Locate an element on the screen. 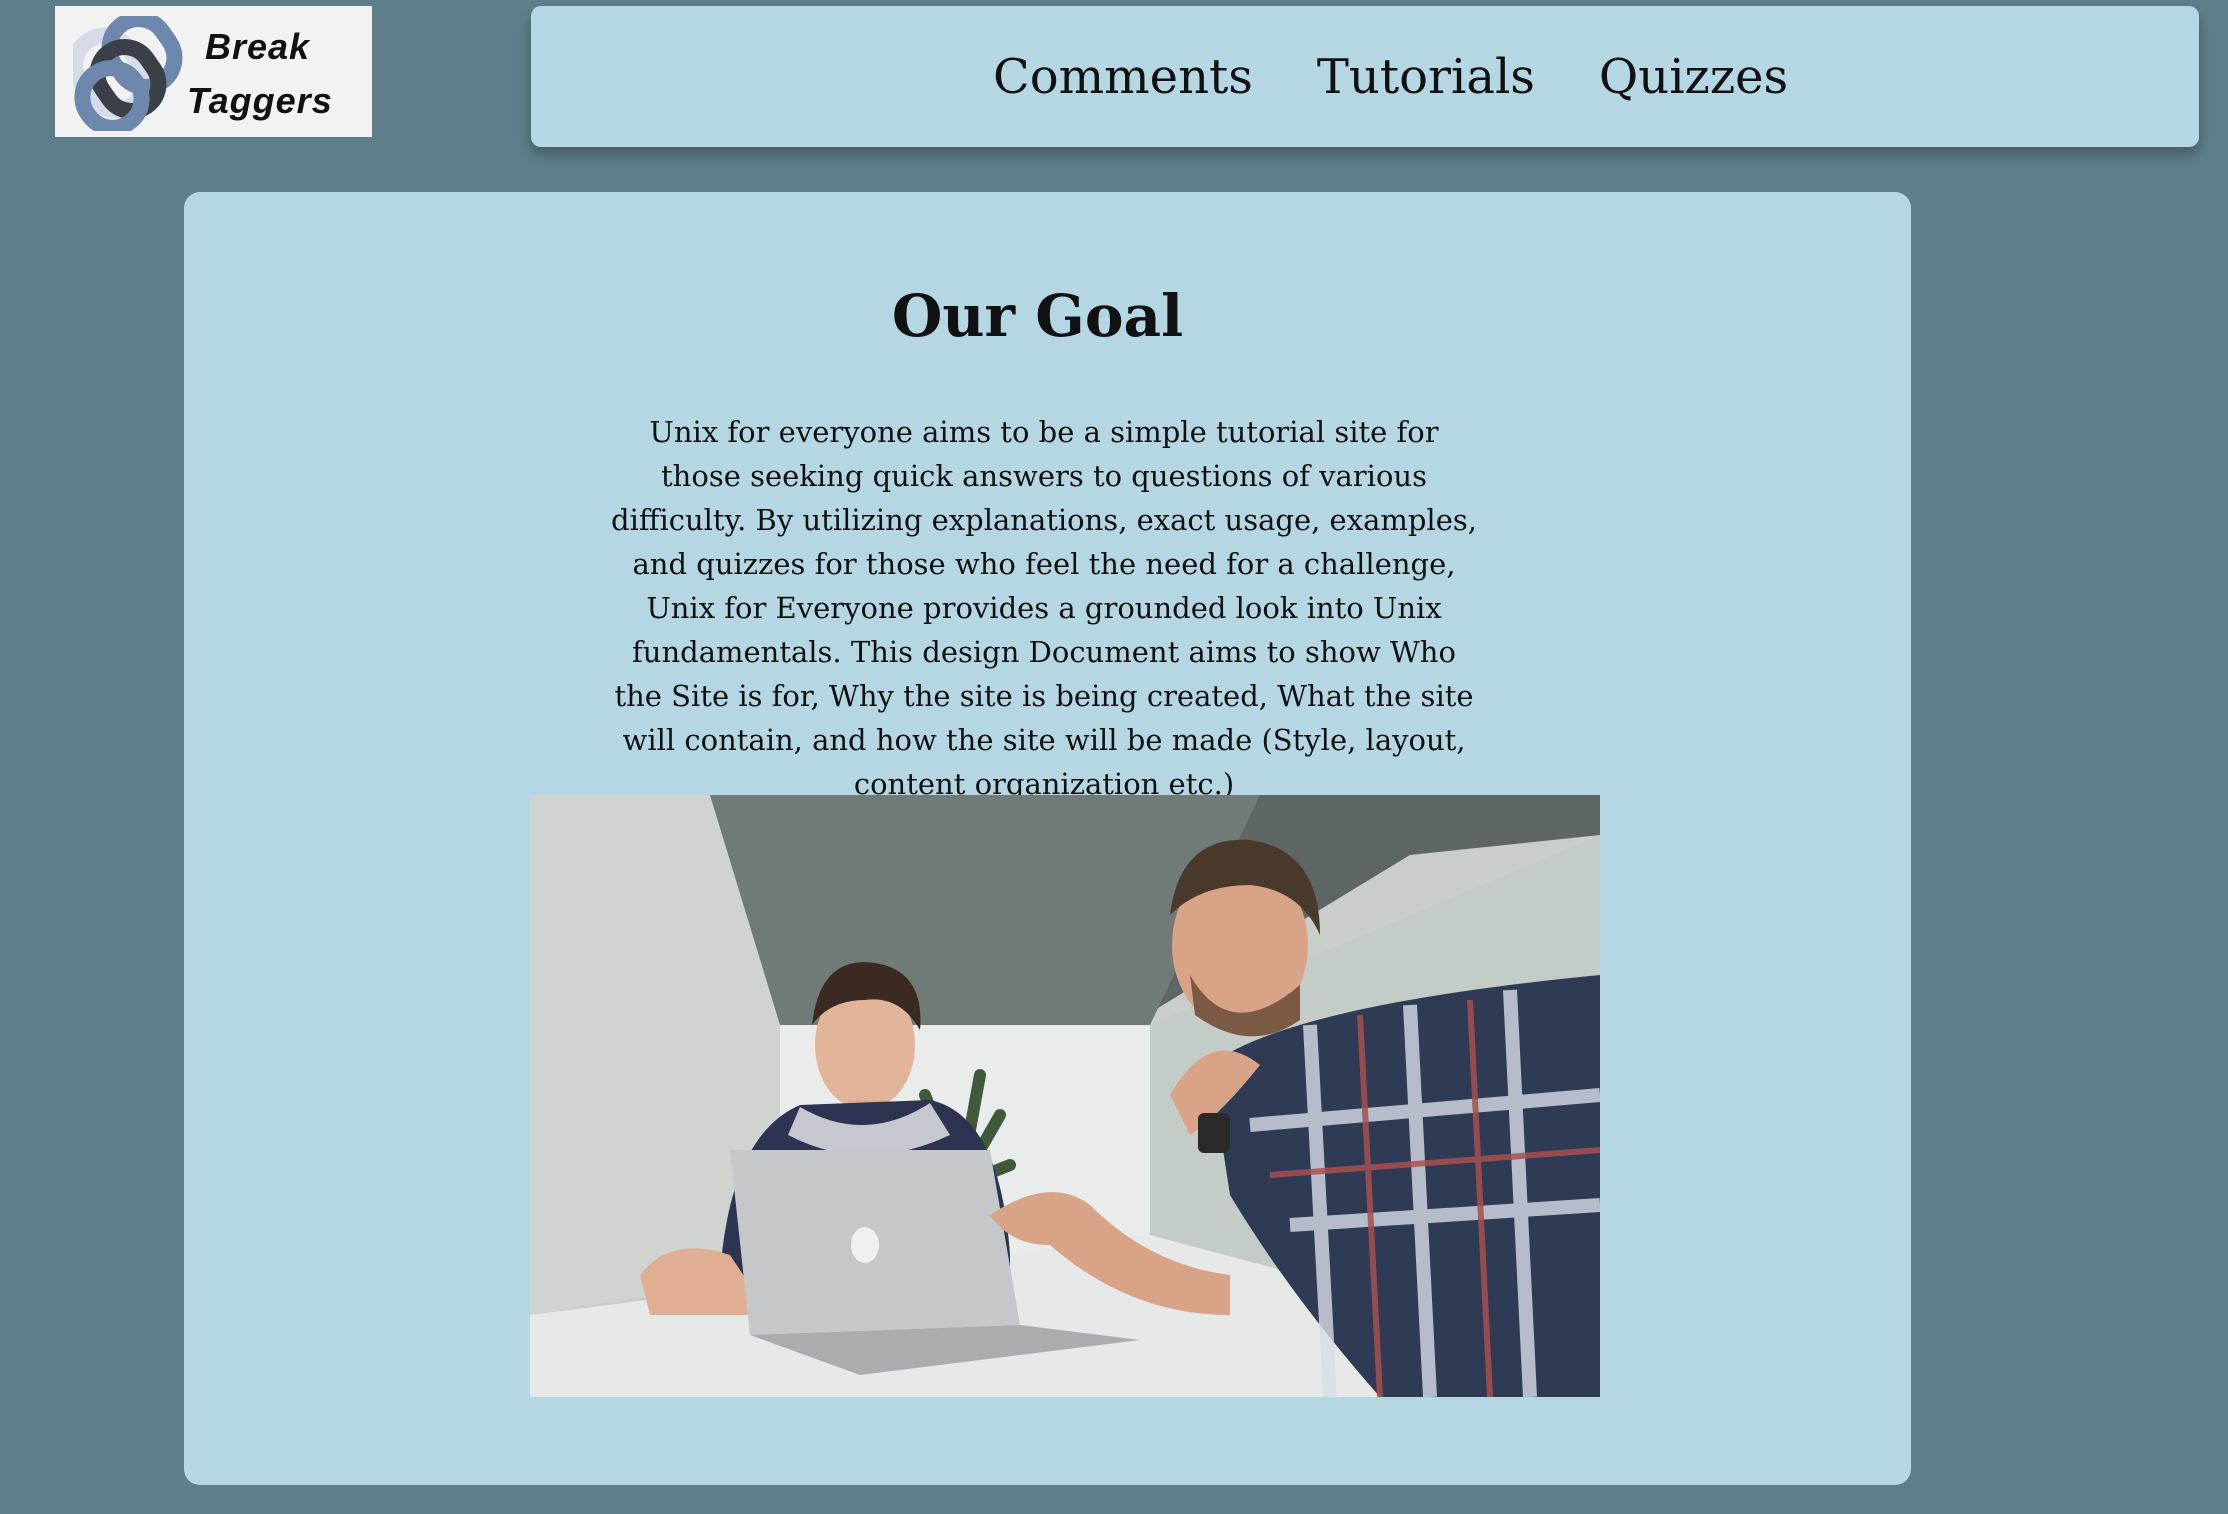 This screenshot has width=2228, height=1514. top-navbar: Comments Tutorials Quizzes is located at coordinates (1365, 76).